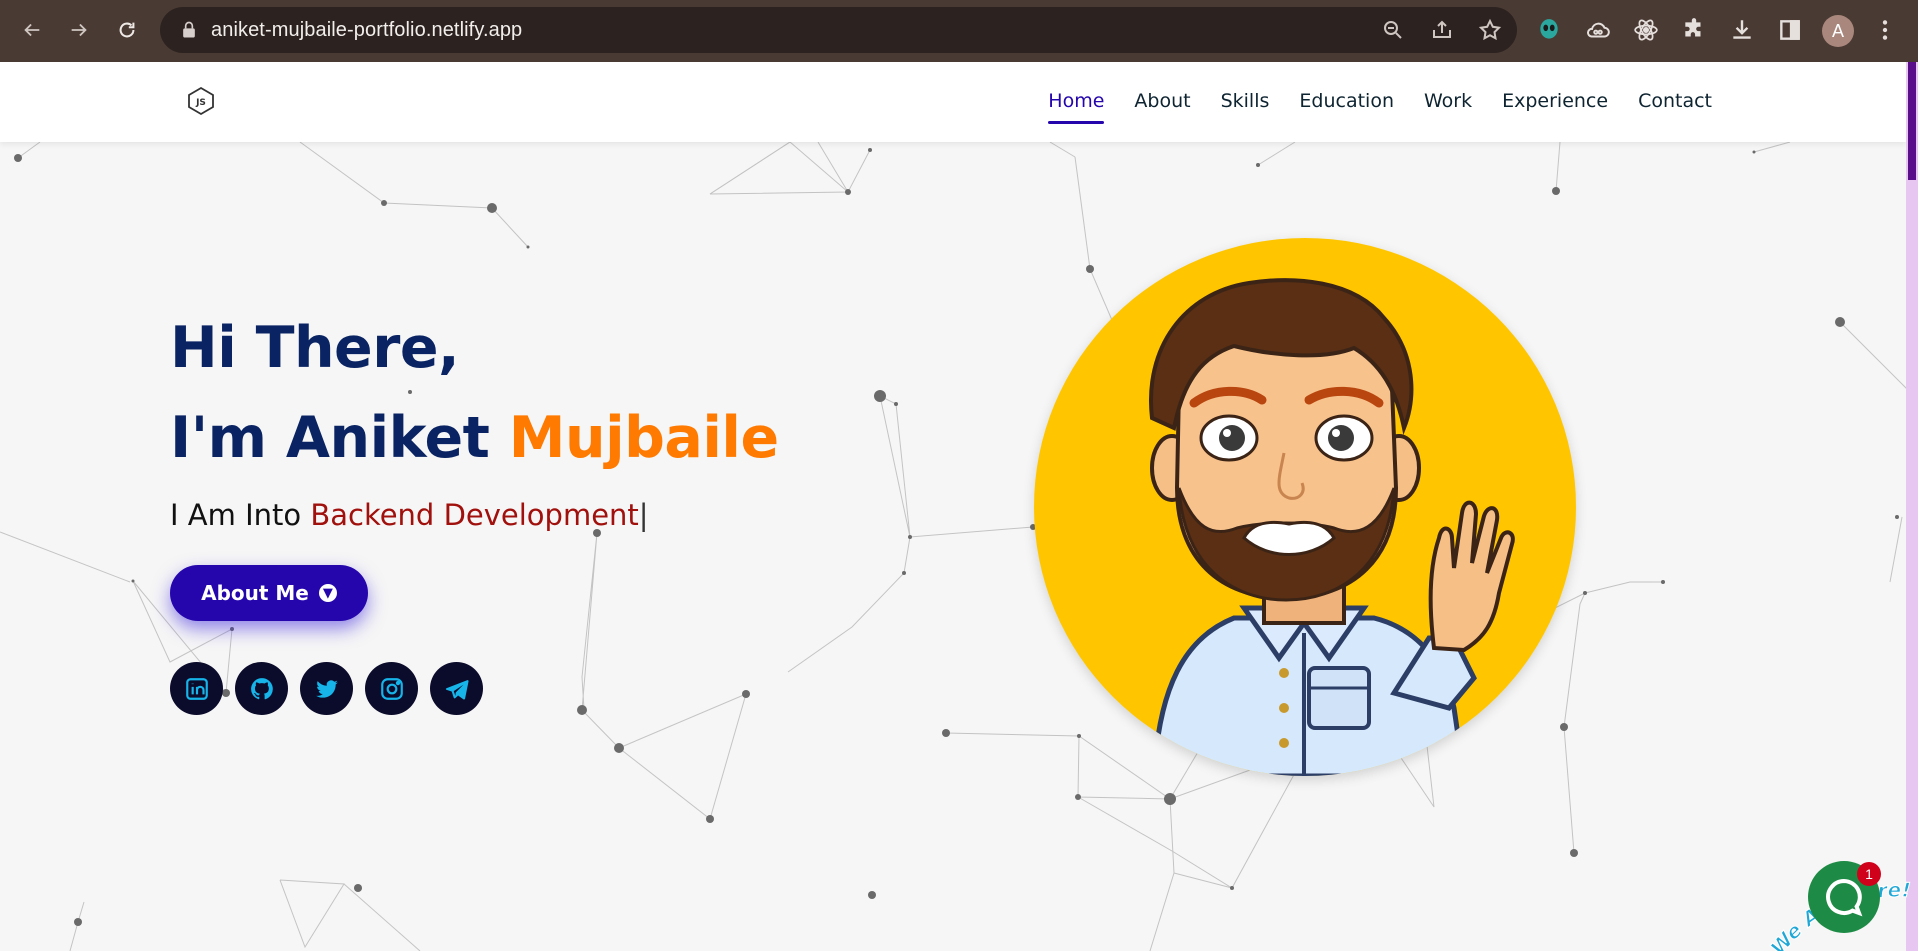  What do you see at coordinates (367, 29) in the screenshot?
I see `url-text: aniket-mujbaile-portfolio.netlify.app` at bounding box center [367, 29].